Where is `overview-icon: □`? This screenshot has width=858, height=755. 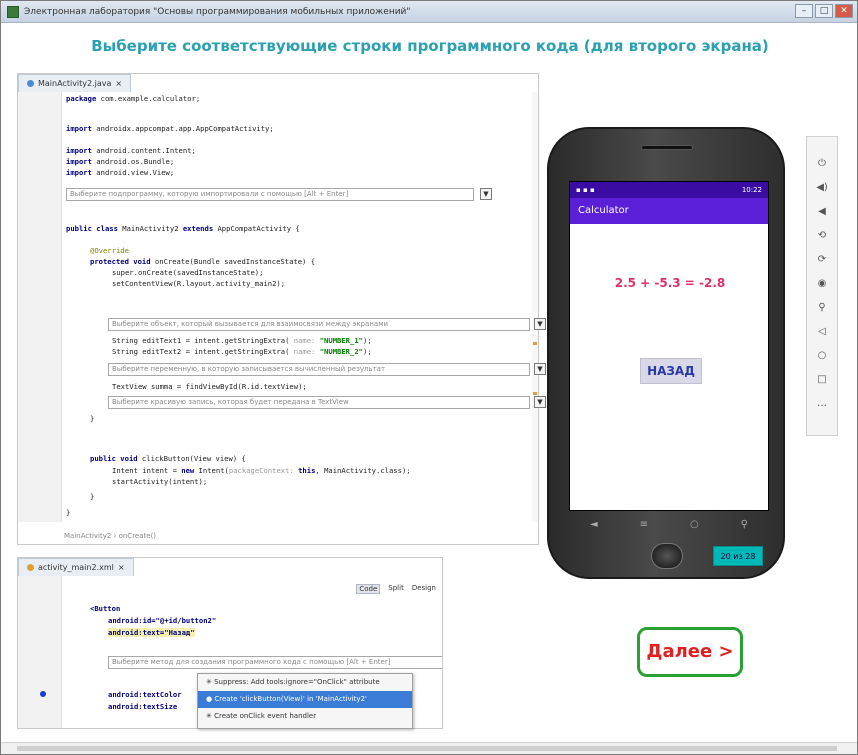
overview-icon: □ is located at coordinates (821, 380).